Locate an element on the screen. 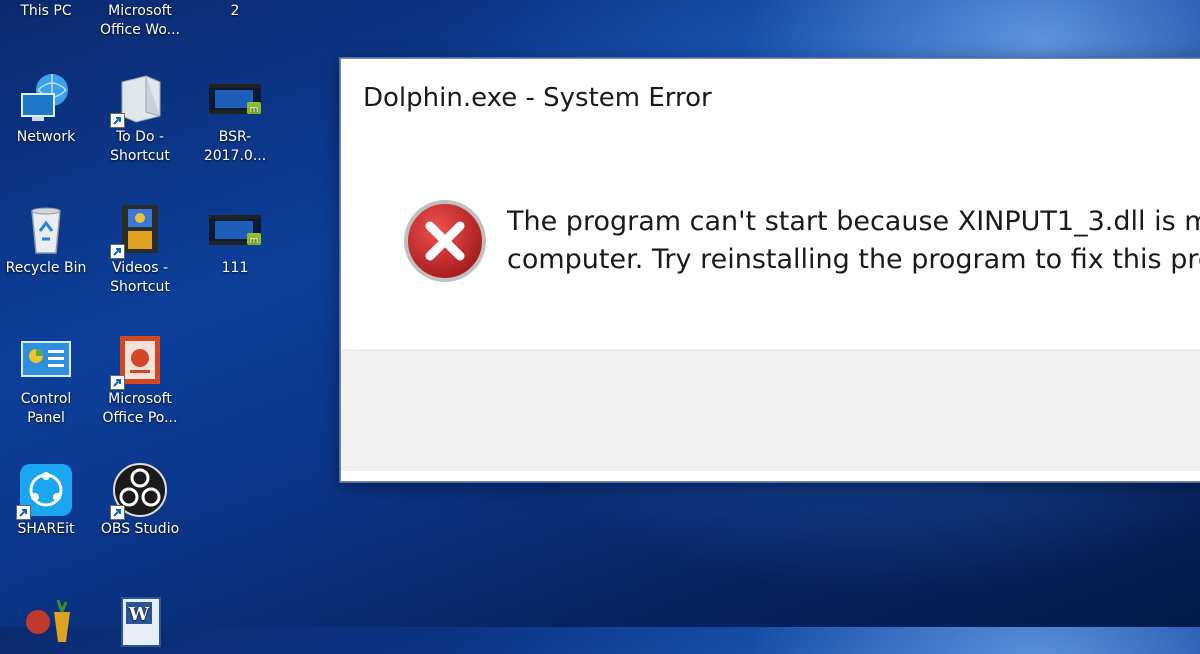 The width and height of the screenshot is (1200, 654). word-icon: W is located at coordinates (140, 624).